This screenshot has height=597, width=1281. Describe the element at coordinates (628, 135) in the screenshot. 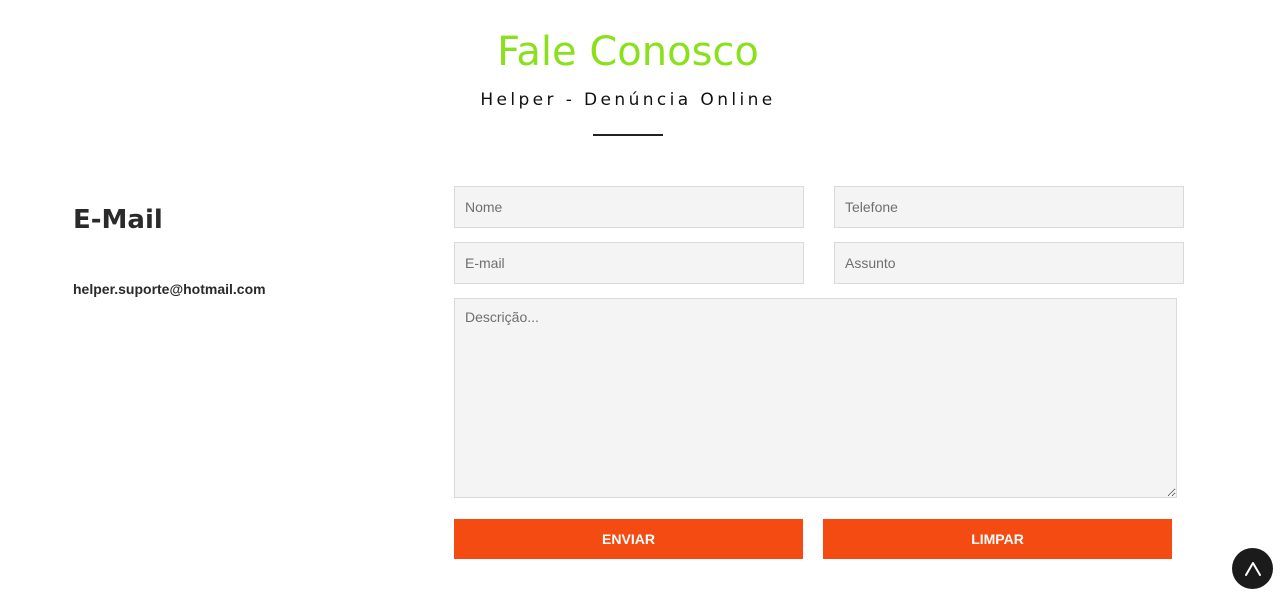

I see `title-divider` at that location.